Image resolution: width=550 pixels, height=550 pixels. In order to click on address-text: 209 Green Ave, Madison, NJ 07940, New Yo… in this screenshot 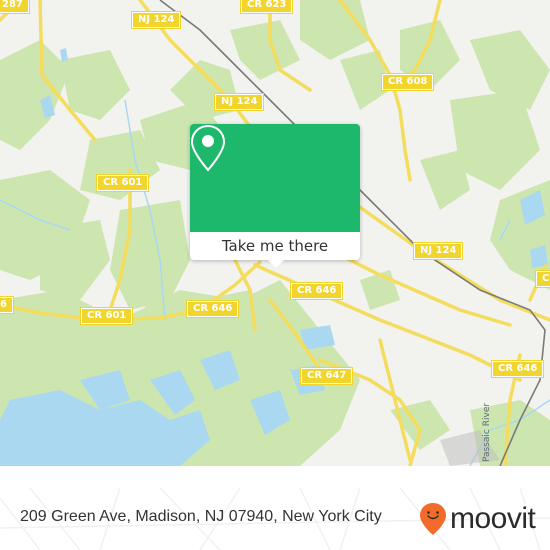, I will do `click(201, 516)`.